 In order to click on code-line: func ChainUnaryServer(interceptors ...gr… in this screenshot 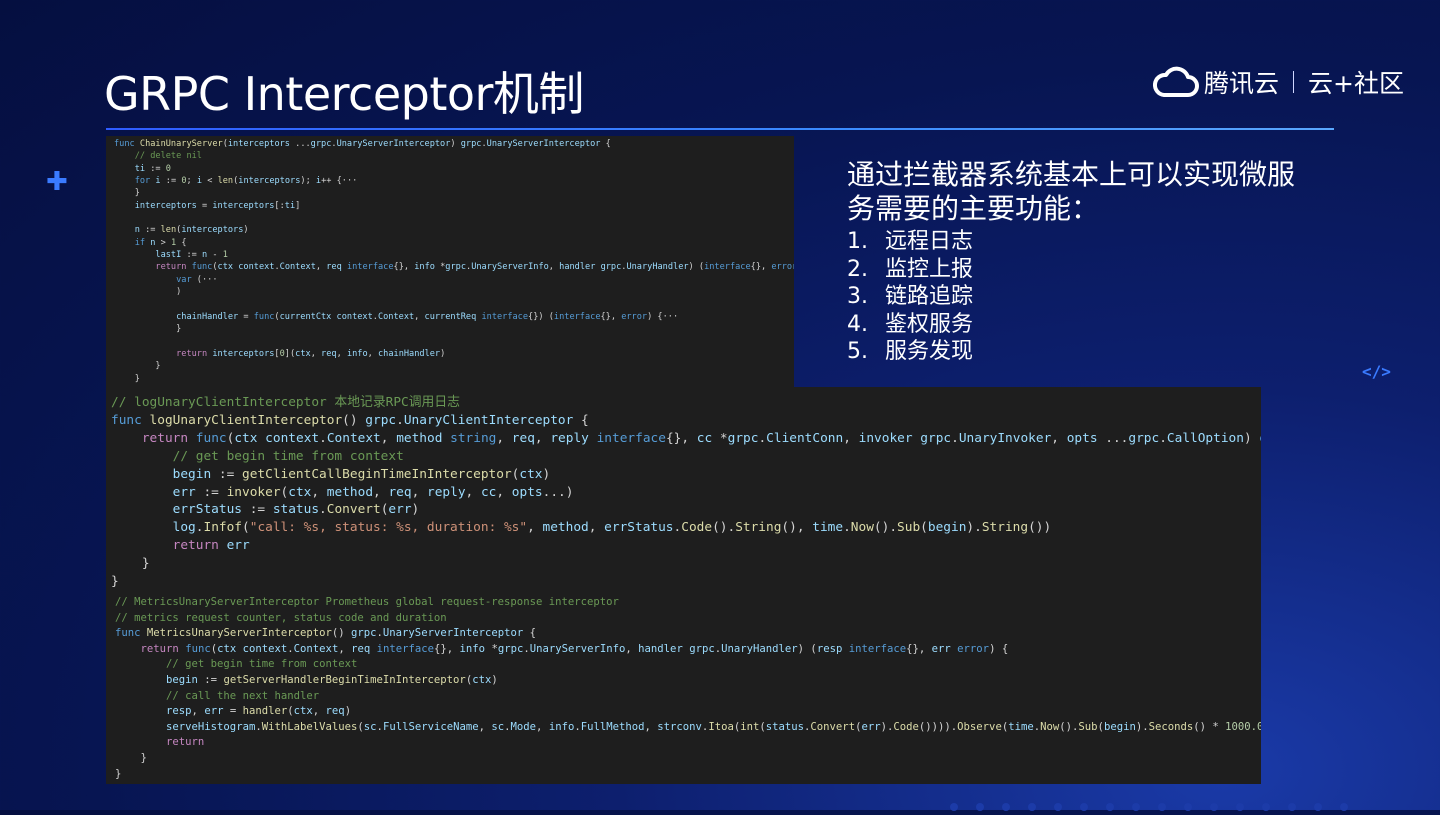, I will do `click(362, 144)`.